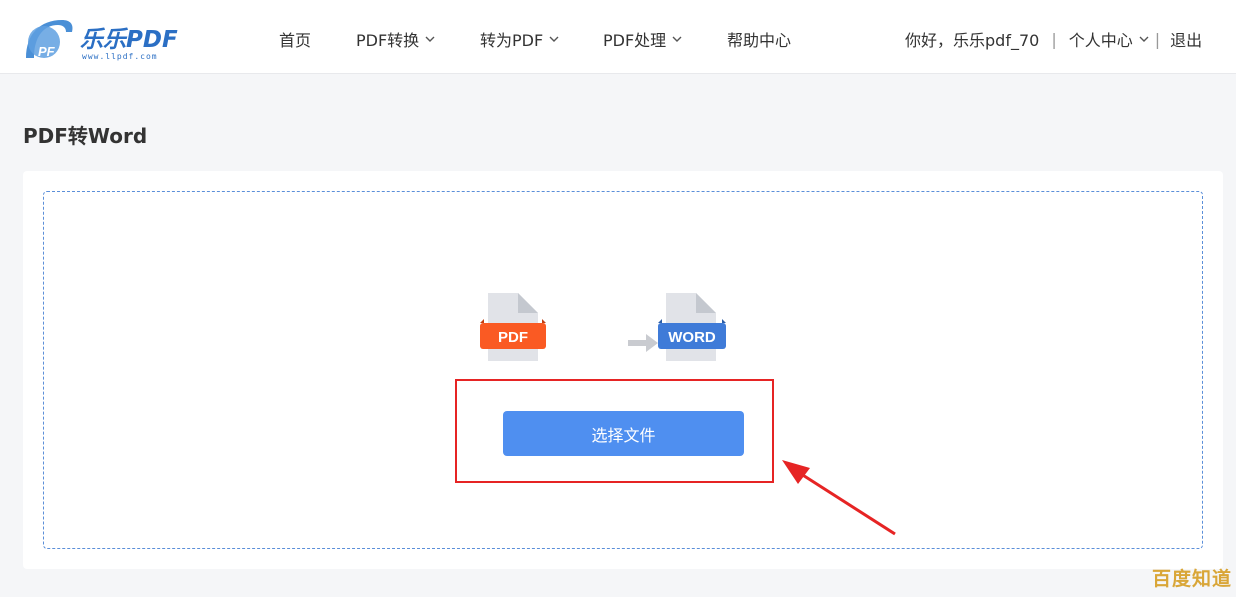 The width and height of the screenshot is (1236, 597). Describe the element at coordinates (120, 56) in the screenshot. I see `logo-url: www.llpdf.com` at that location.